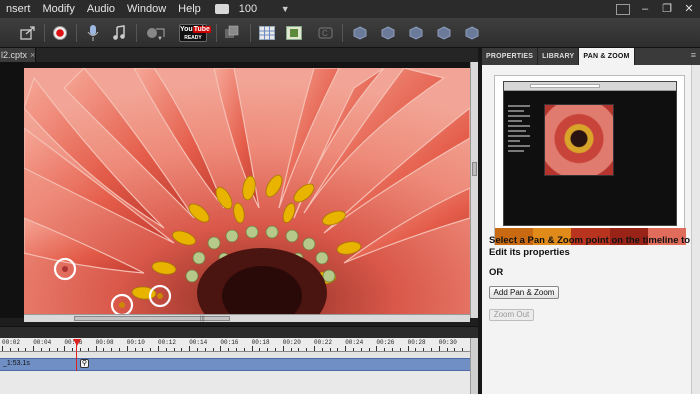 The width and height of the screenshot is (700, 394). I want to click on menu-audio: Audio, so click(101, 9).